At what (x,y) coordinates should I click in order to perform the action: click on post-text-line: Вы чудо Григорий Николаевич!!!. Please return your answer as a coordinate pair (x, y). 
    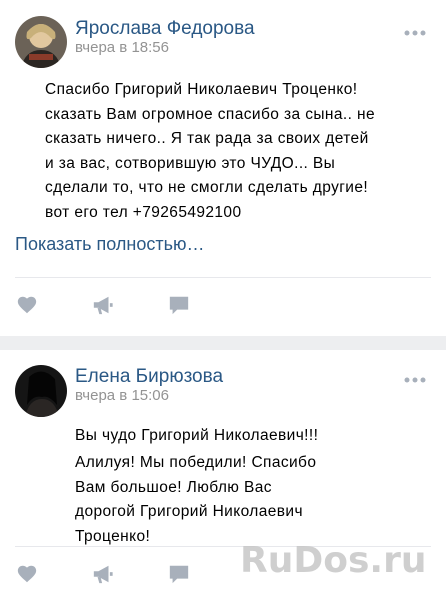
    Looking at the image, I should click on (197, 435).